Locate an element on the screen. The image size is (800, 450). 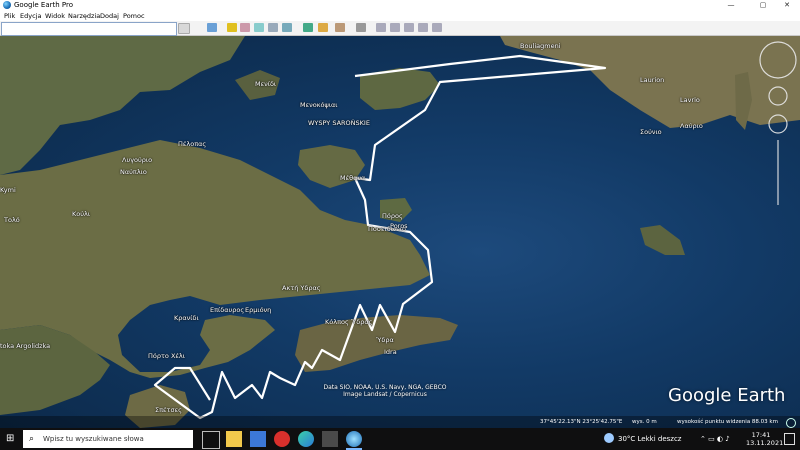
map-label: Μενίδι is located at coordinates (266, 84).